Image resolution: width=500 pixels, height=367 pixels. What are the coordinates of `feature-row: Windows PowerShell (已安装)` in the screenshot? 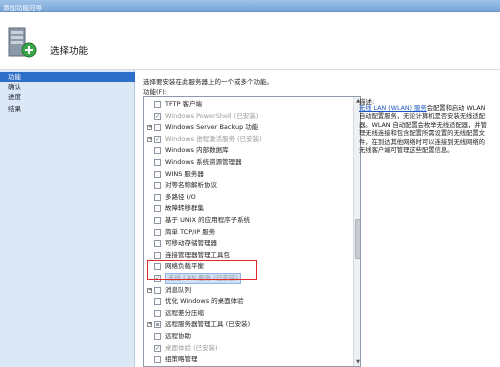 It's located at (248, 116).